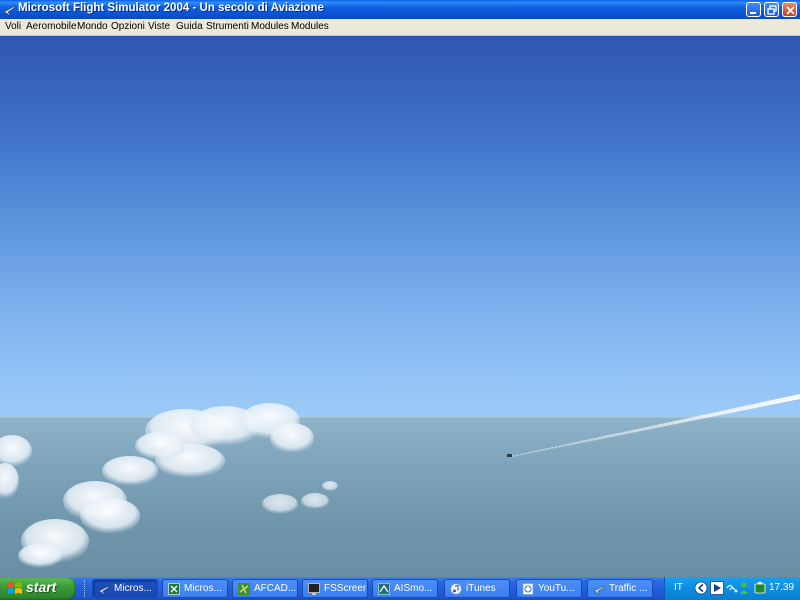 The image size is (800, 600). I want to click on close-button, so click(789, 9).